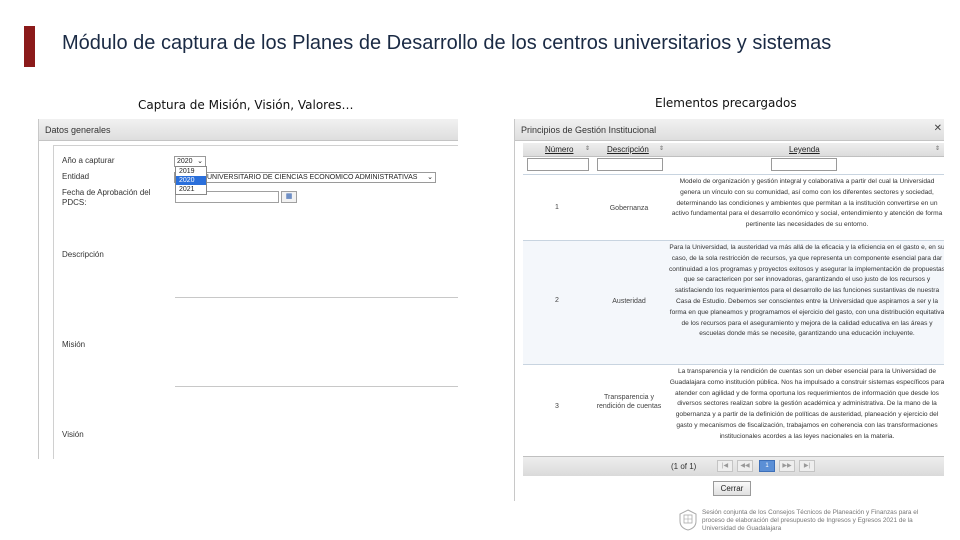  What do you see at coordinates (316, 297) in the screenshot?
I see `description-field-line` at bounding box center [316, 297].